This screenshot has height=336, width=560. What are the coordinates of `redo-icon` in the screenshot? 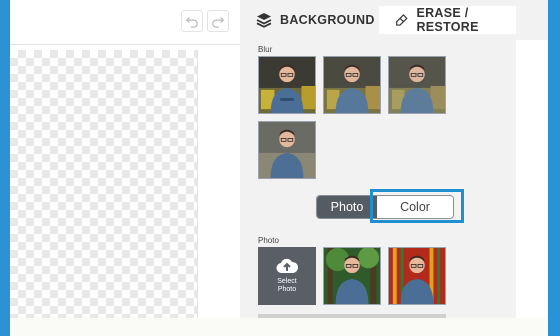 It's located at (218, 22).